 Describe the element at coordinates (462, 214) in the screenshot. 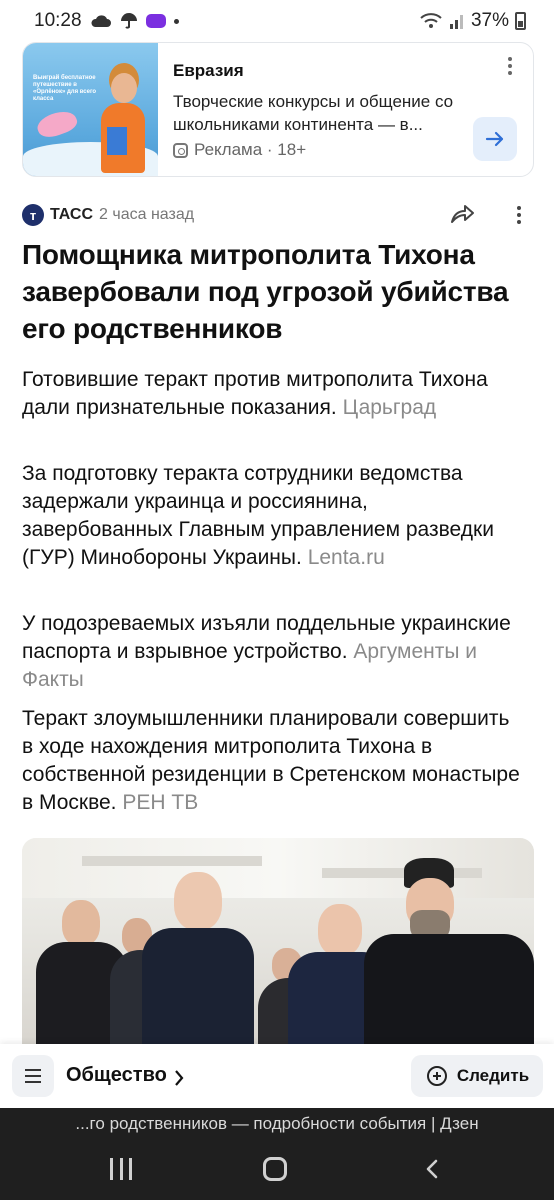

I see `share-icon` at that location.